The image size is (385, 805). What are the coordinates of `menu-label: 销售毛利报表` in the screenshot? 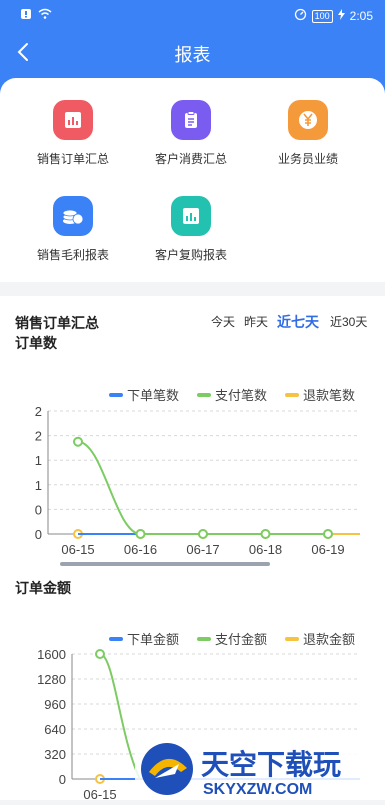 It's located at (72, 255).